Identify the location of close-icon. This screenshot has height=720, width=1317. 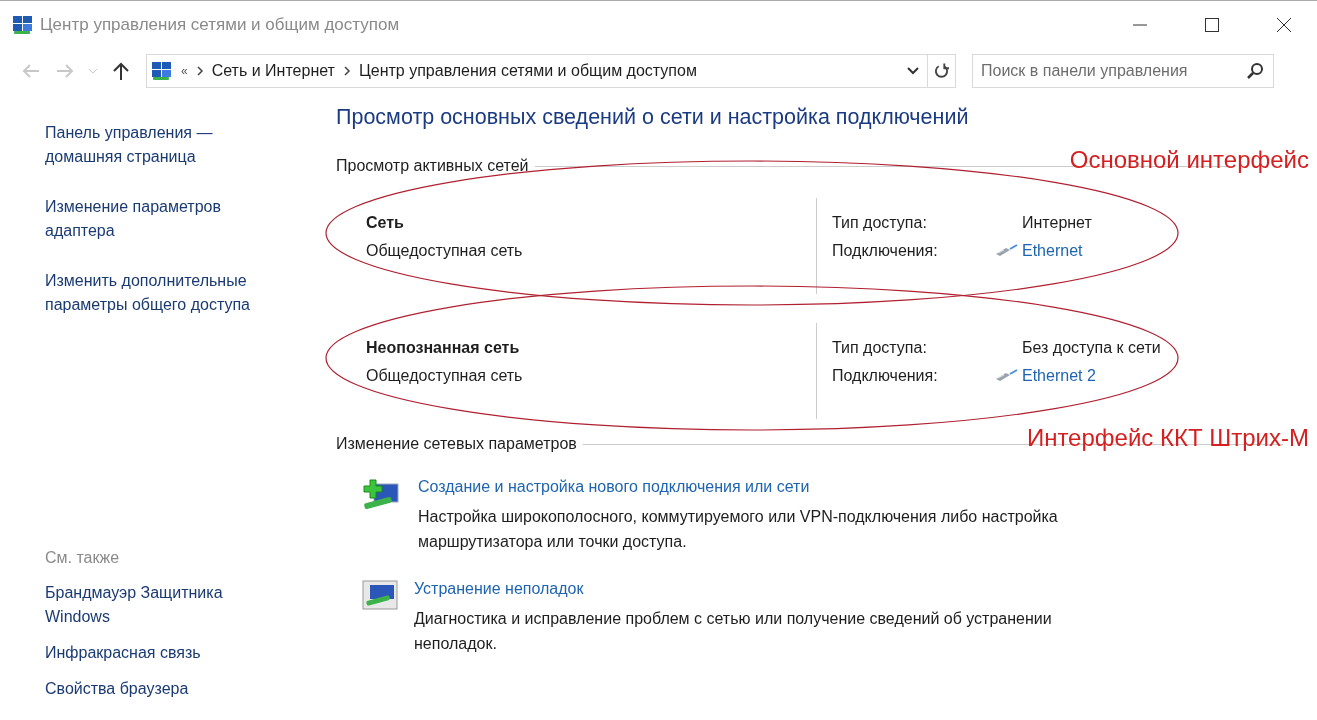
(1284, 25).